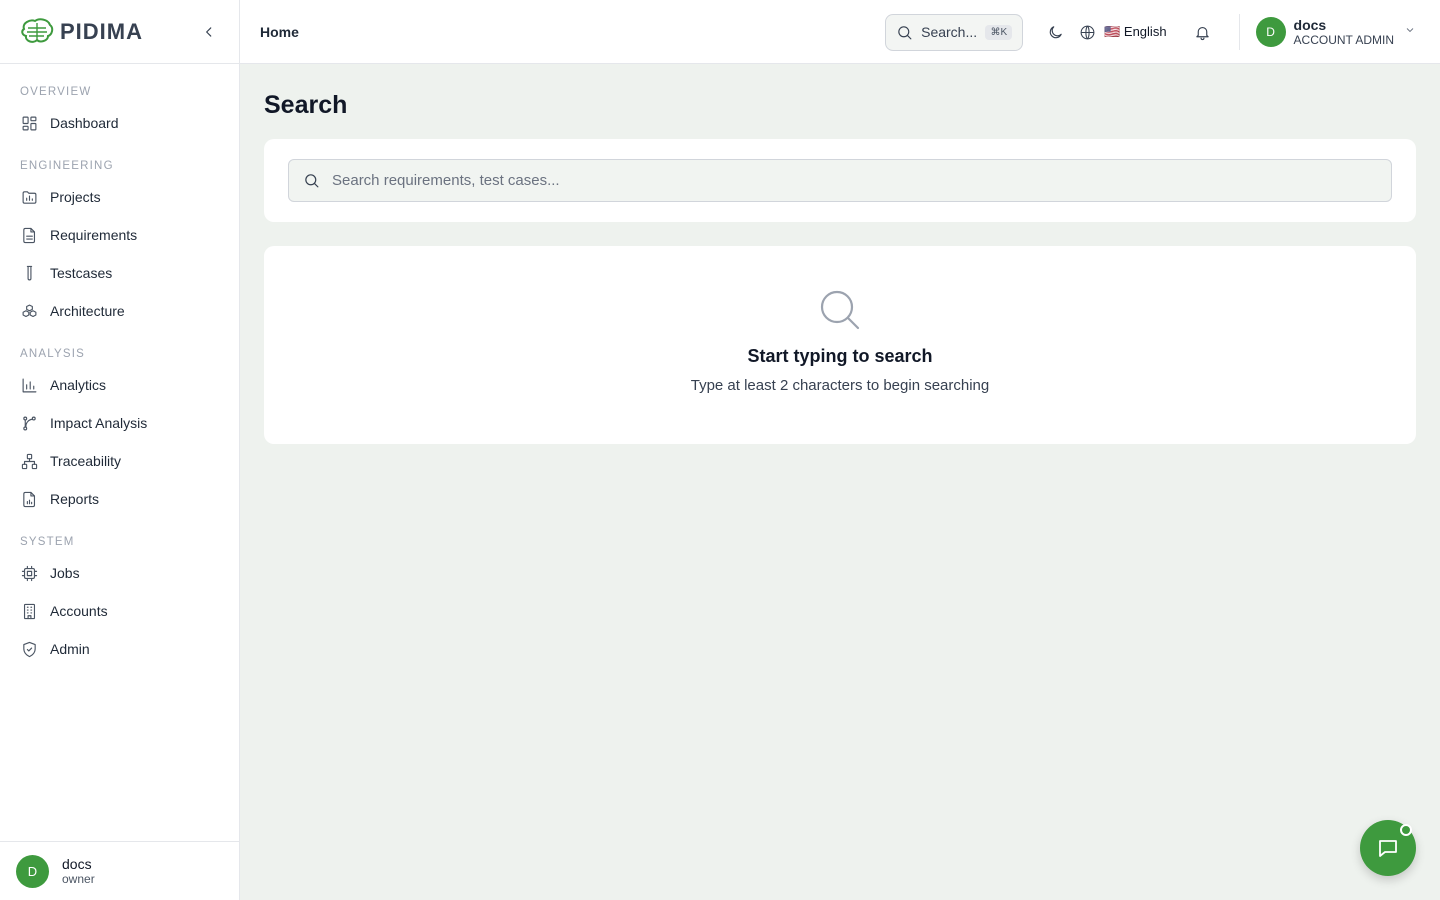 The height and width of the screenshot is (900, 1440). Describe the element at coordinates (47, 542) in the screenshot. I see `nav-section-title: SYSTEM` at that location.